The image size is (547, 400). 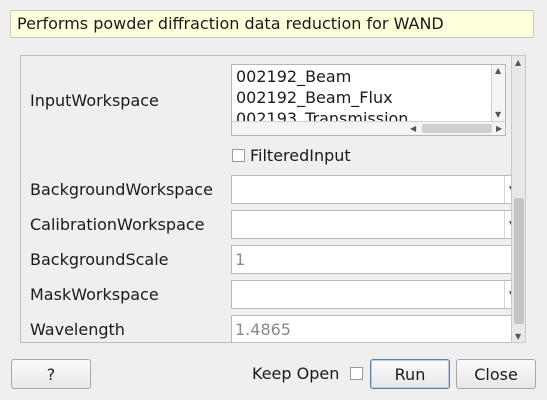 I want to click on horizontal-scroll-thumb, so click(x=457, y=128).